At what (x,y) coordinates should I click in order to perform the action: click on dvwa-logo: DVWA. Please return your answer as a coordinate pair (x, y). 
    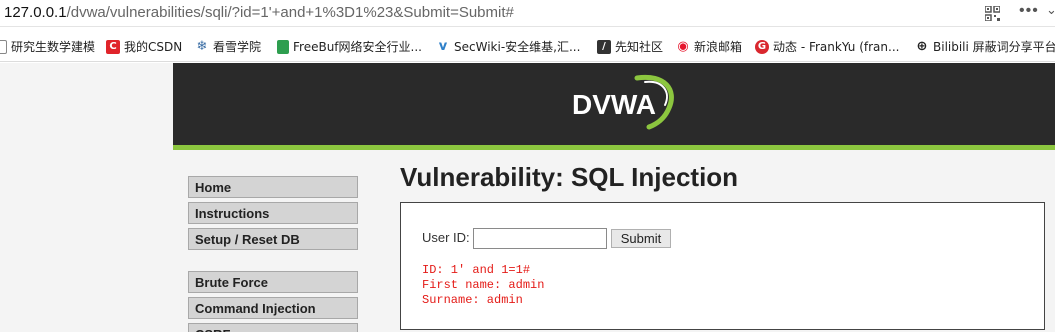
    Looking at the image, I should click on (623, 102).